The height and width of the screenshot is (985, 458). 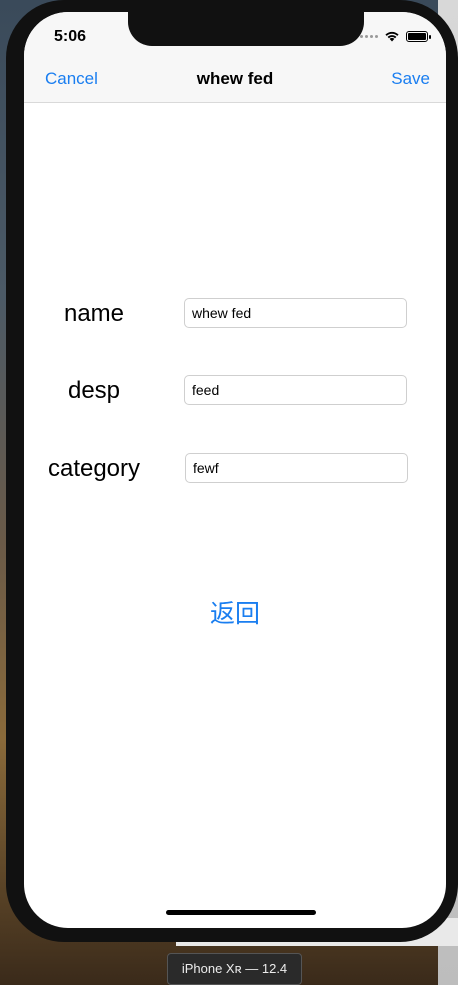 I want to click on save-button: Save, so click(x=410, y=79).